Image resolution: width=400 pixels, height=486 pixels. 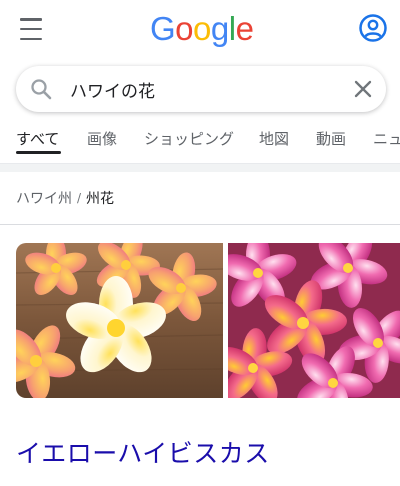 I want to click on section-divider, so click(x=200, y=167).